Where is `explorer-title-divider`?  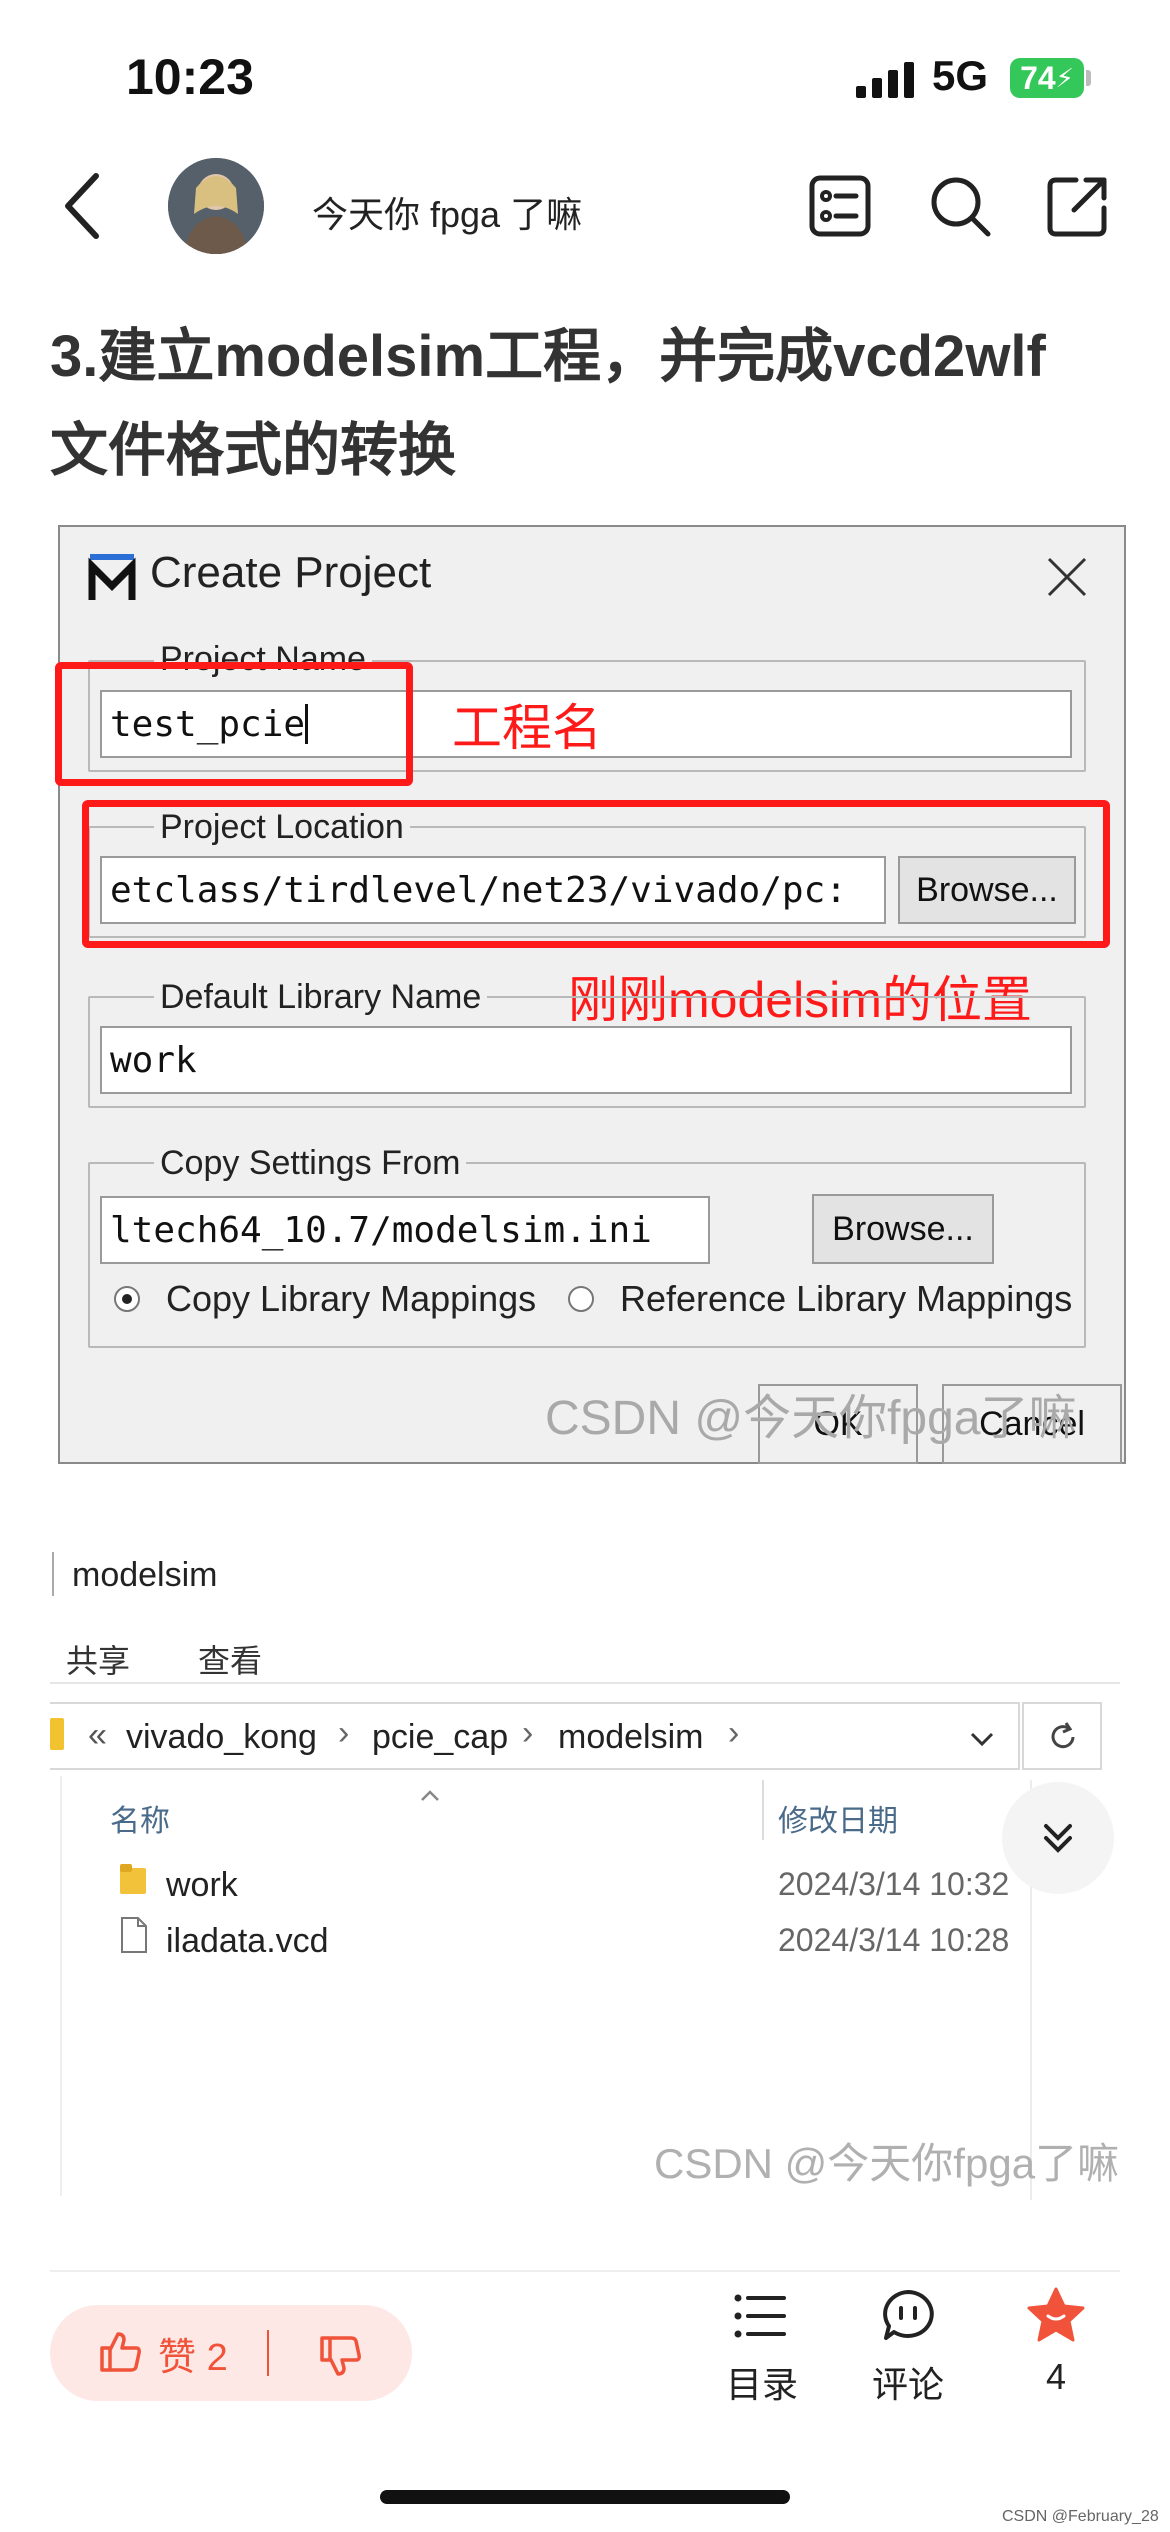
explorer-title-divider is located at coordinates (53, 1574).